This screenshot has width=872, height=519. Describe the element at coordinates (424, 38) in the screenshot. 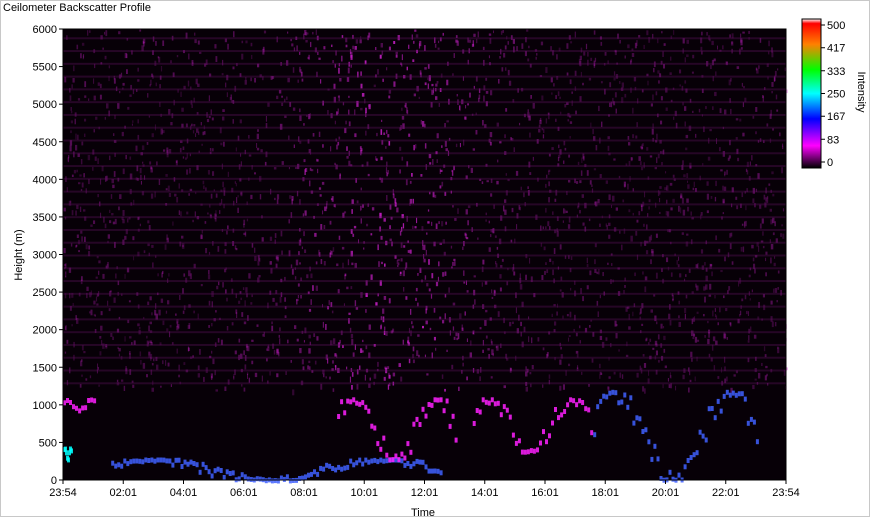

I see `band-line` at that location.